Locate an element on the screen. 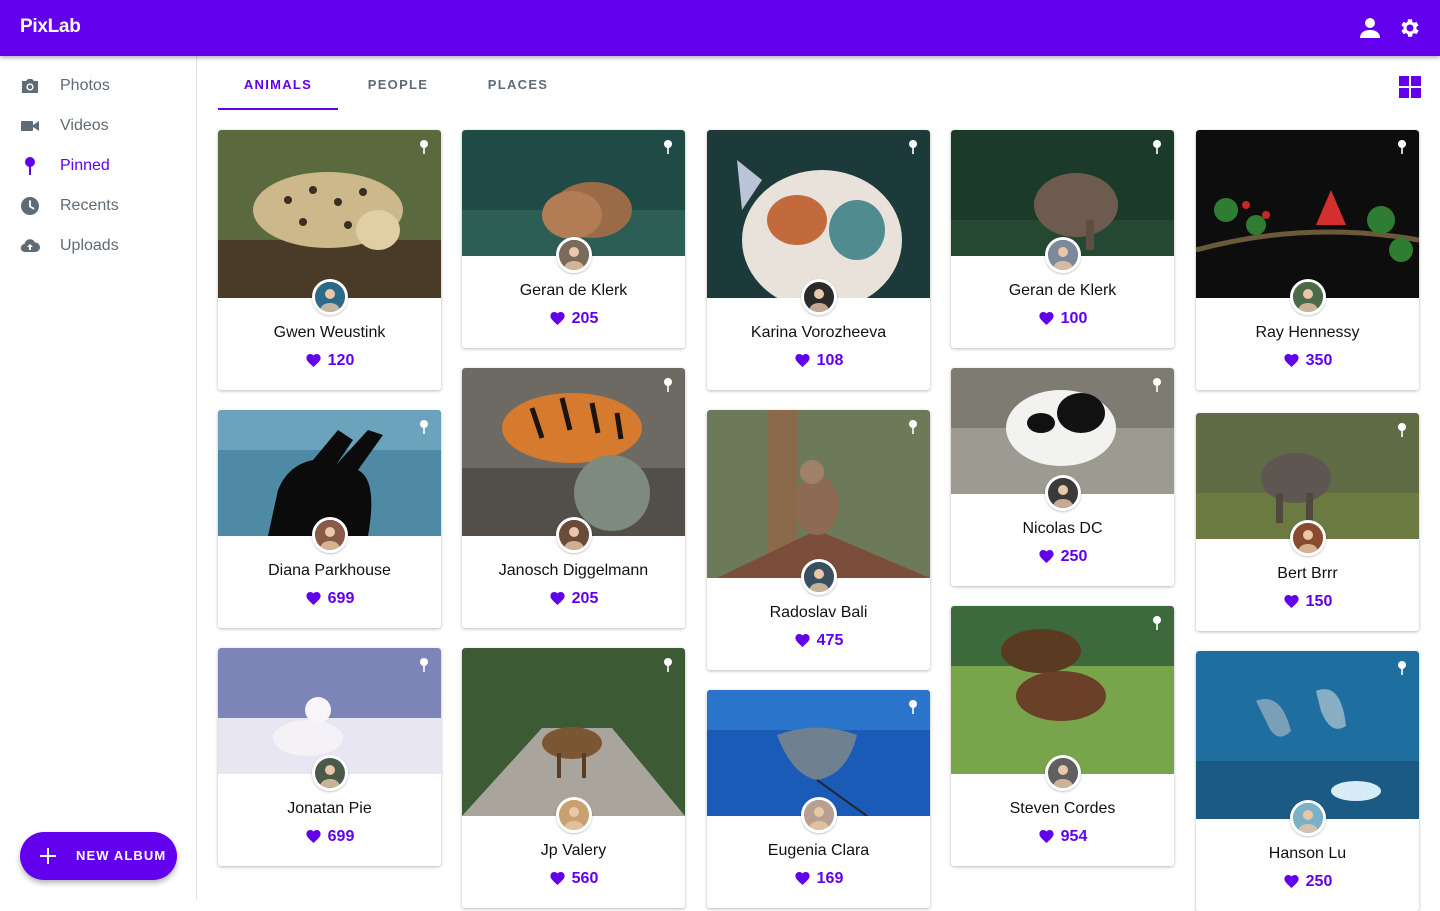 This screenshot has height=911, width=1440. photo-card: Karina Vorozheeva 108 is located at coordinates (818, 260).